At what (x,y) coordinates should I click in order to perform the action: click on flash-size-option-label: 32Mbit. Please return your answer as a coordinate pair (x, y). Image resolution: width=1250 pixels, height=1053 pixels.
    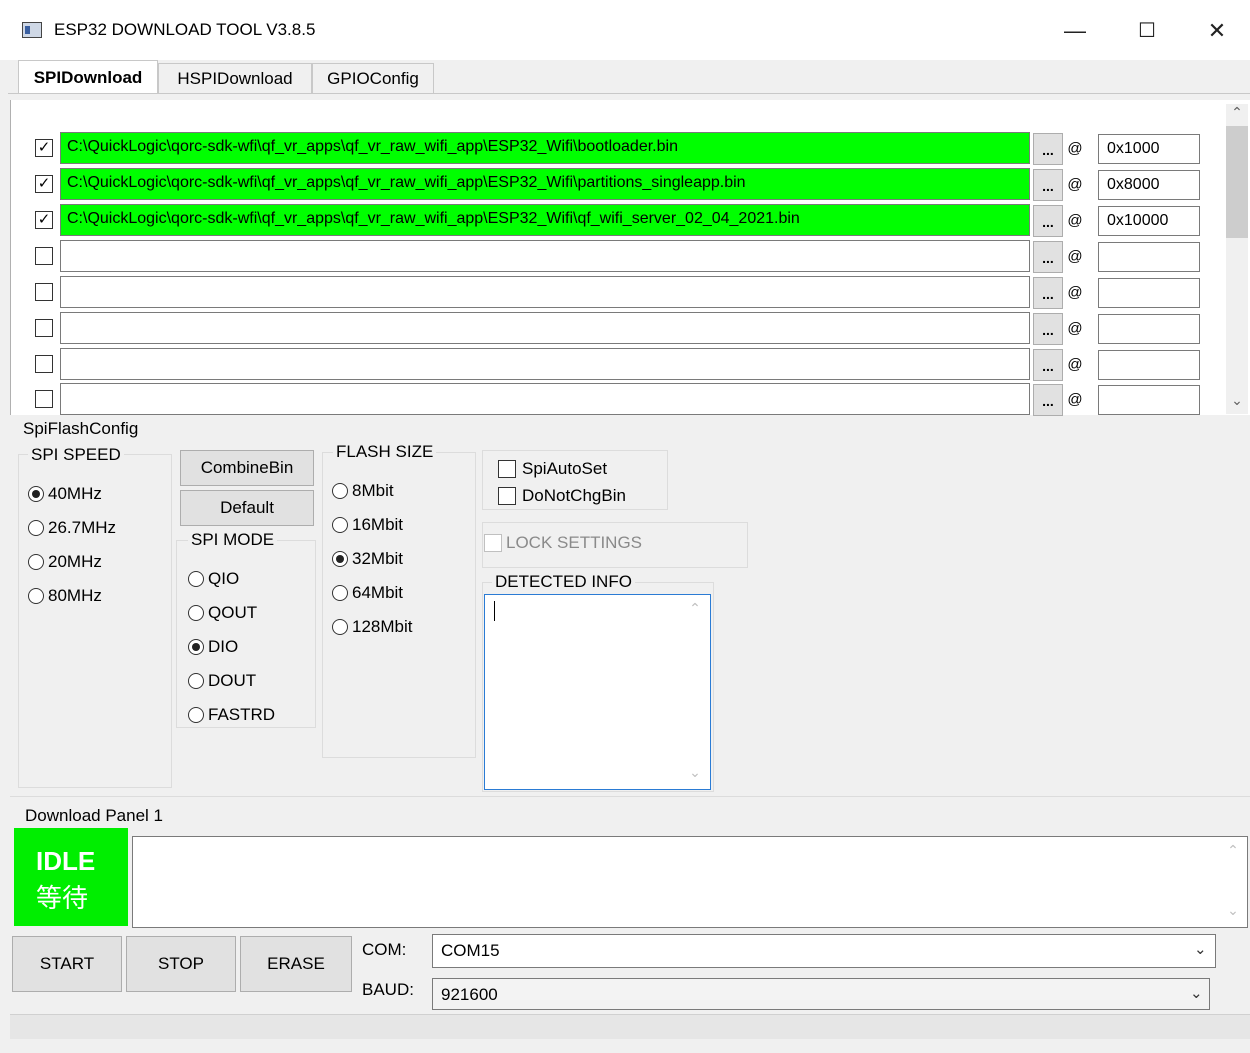
    Looking at the image, I should click on (378, 558).